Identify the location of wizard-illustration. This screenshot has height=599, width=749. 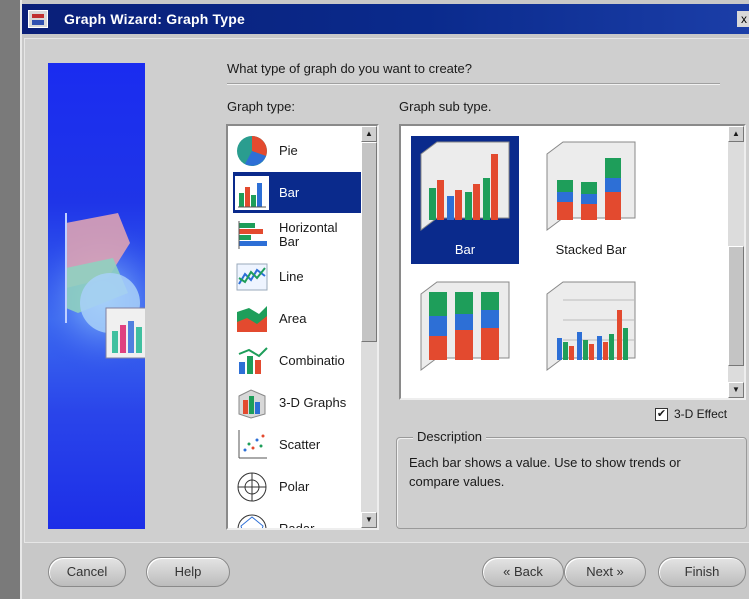
(96, 296).